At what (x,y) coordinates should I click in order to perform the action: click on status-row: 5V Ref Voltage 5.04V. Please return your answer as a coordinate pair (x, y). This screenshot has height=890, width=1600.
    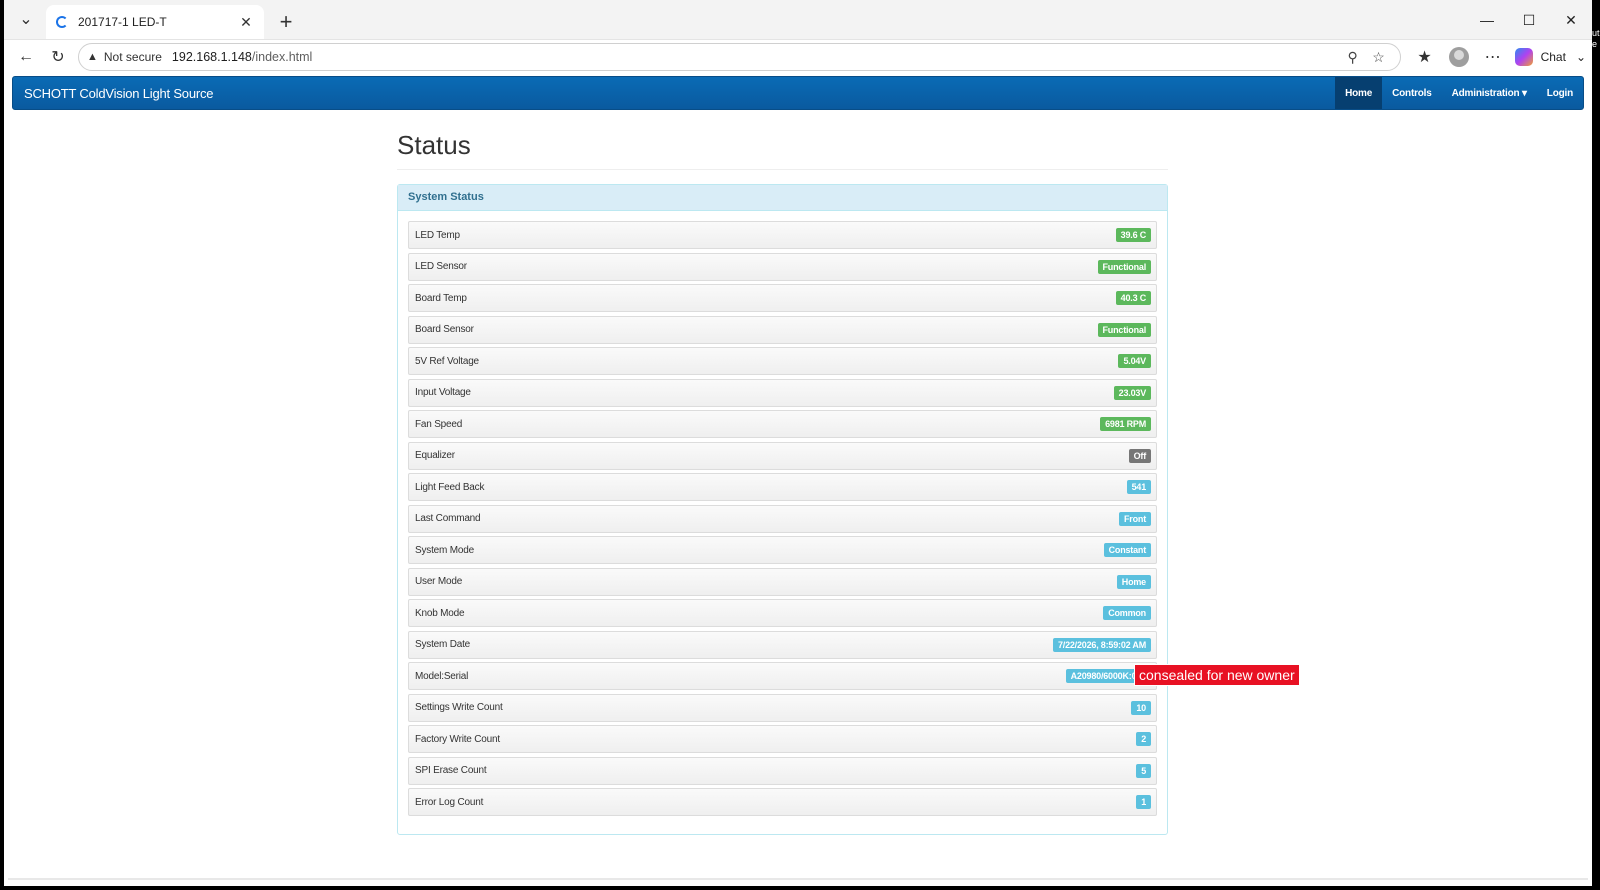
    Looking at the image, I should click on (782, 361).